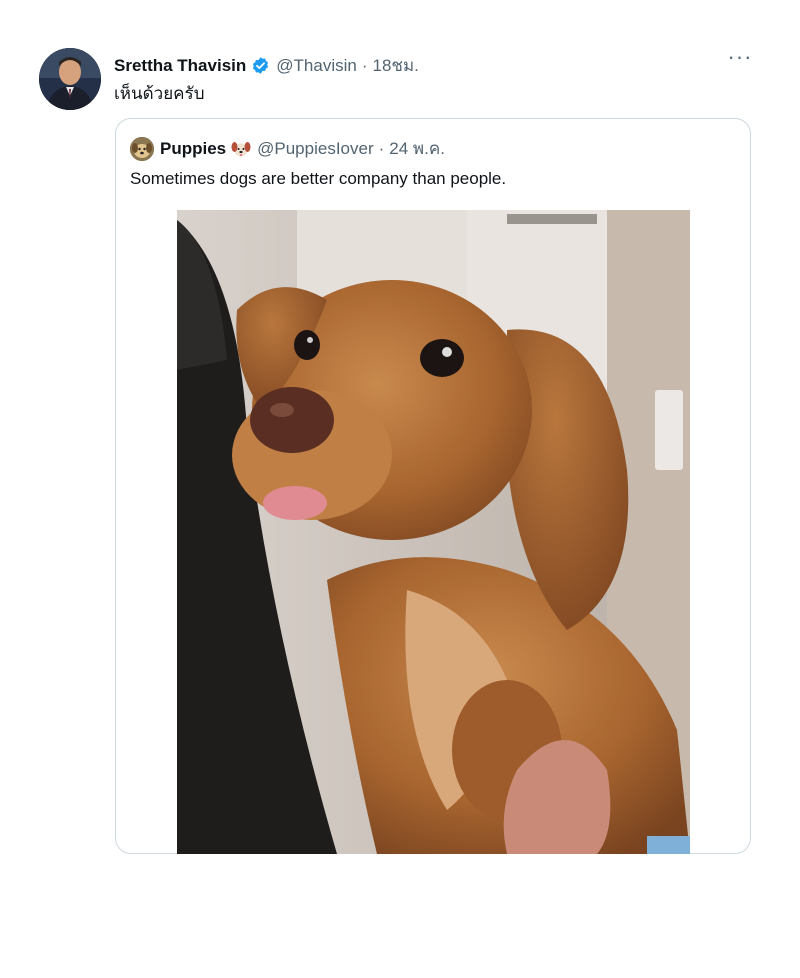  I want to click on tweet-text: เห็นด้วยครับ, so click(159, 93).